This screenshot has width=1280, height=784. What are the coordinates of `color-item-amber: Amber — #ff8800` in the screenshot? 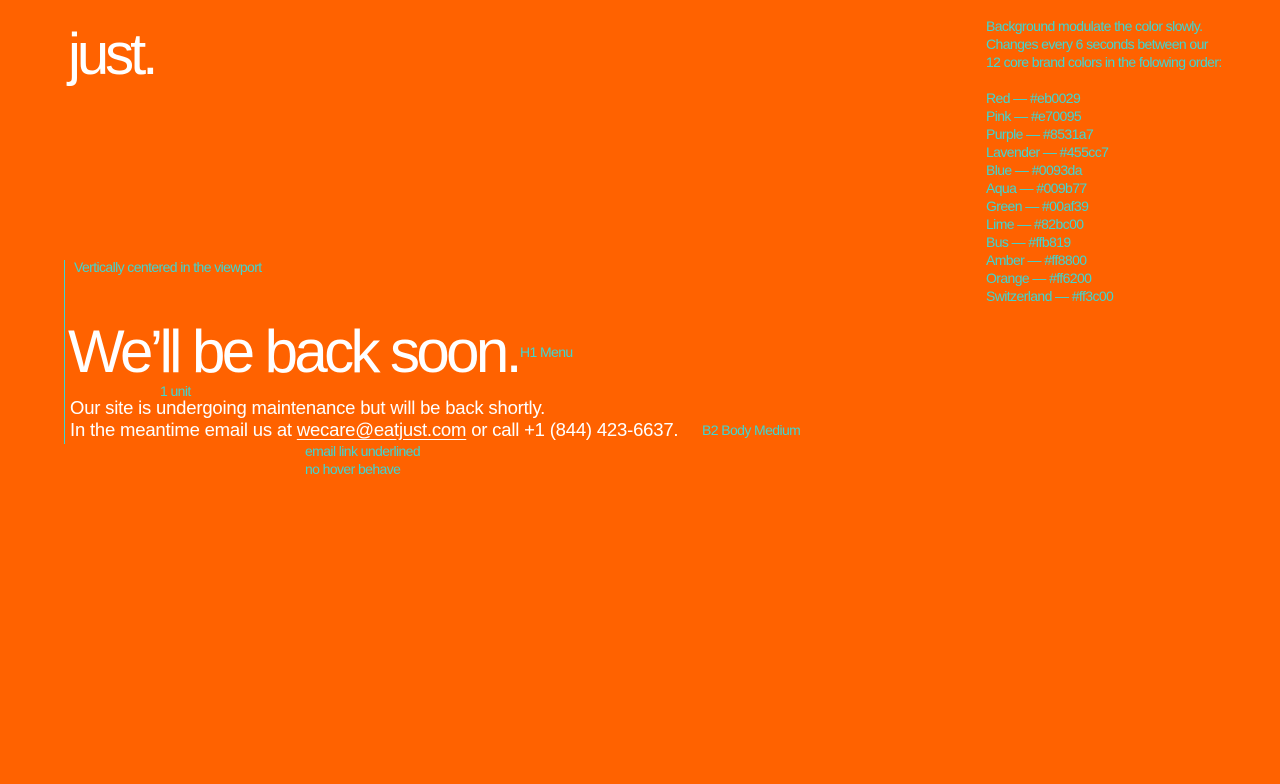 It's located at (1036, 260).